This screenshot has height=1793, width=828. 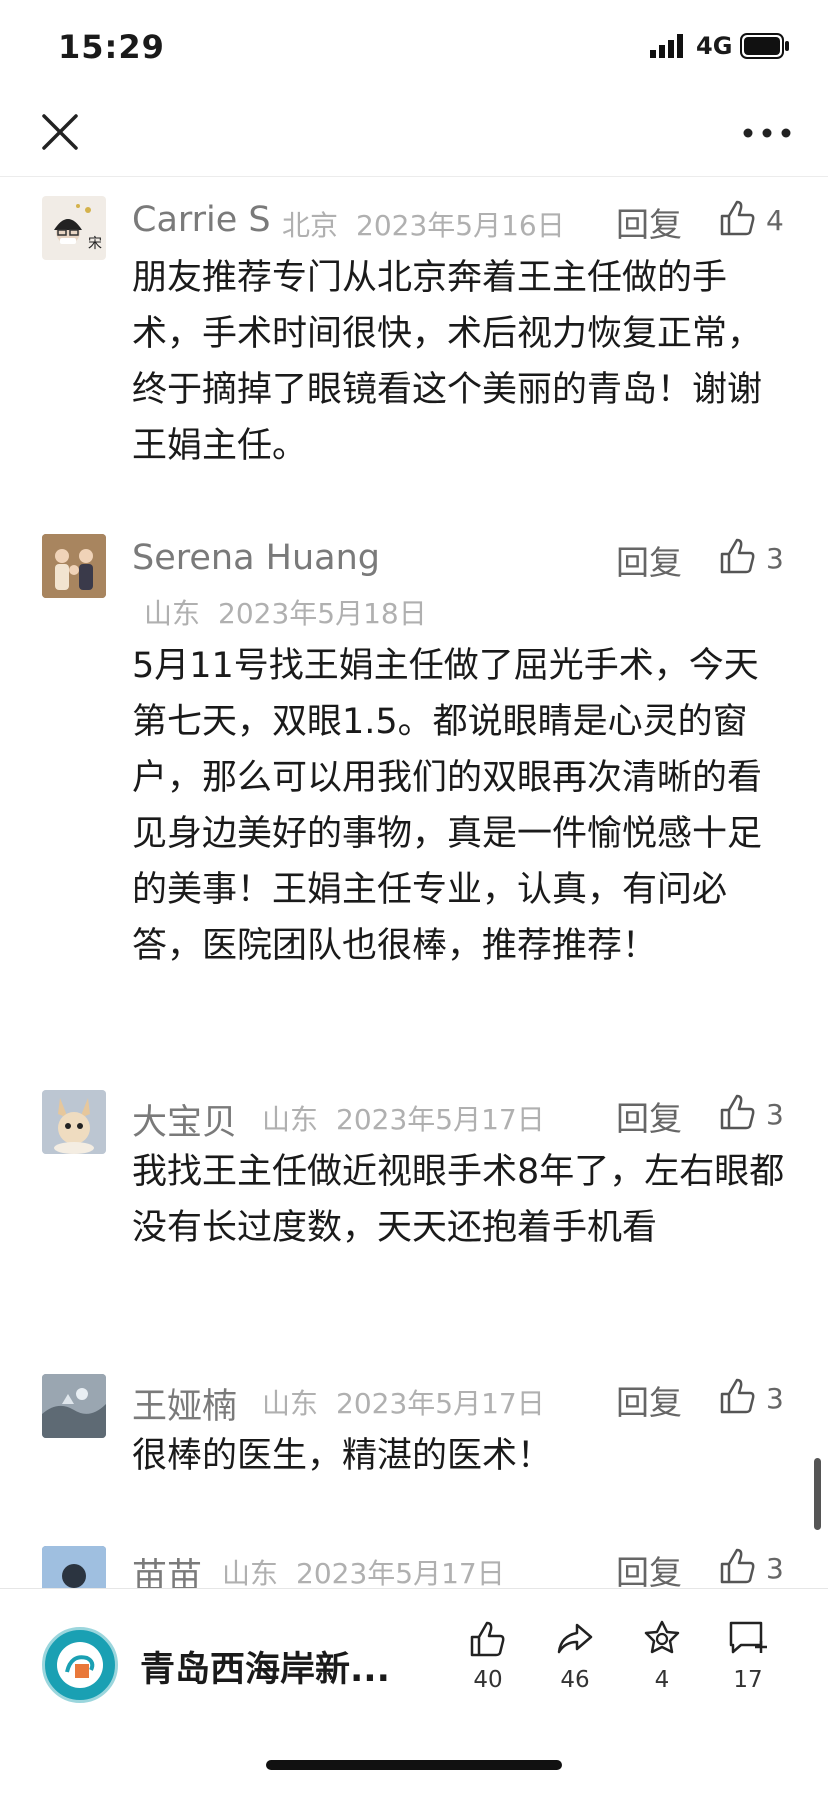 What do you see at coordinates (414, 138) in the screenshot?
I see `nav-bar` at bounding box center [414, 138].